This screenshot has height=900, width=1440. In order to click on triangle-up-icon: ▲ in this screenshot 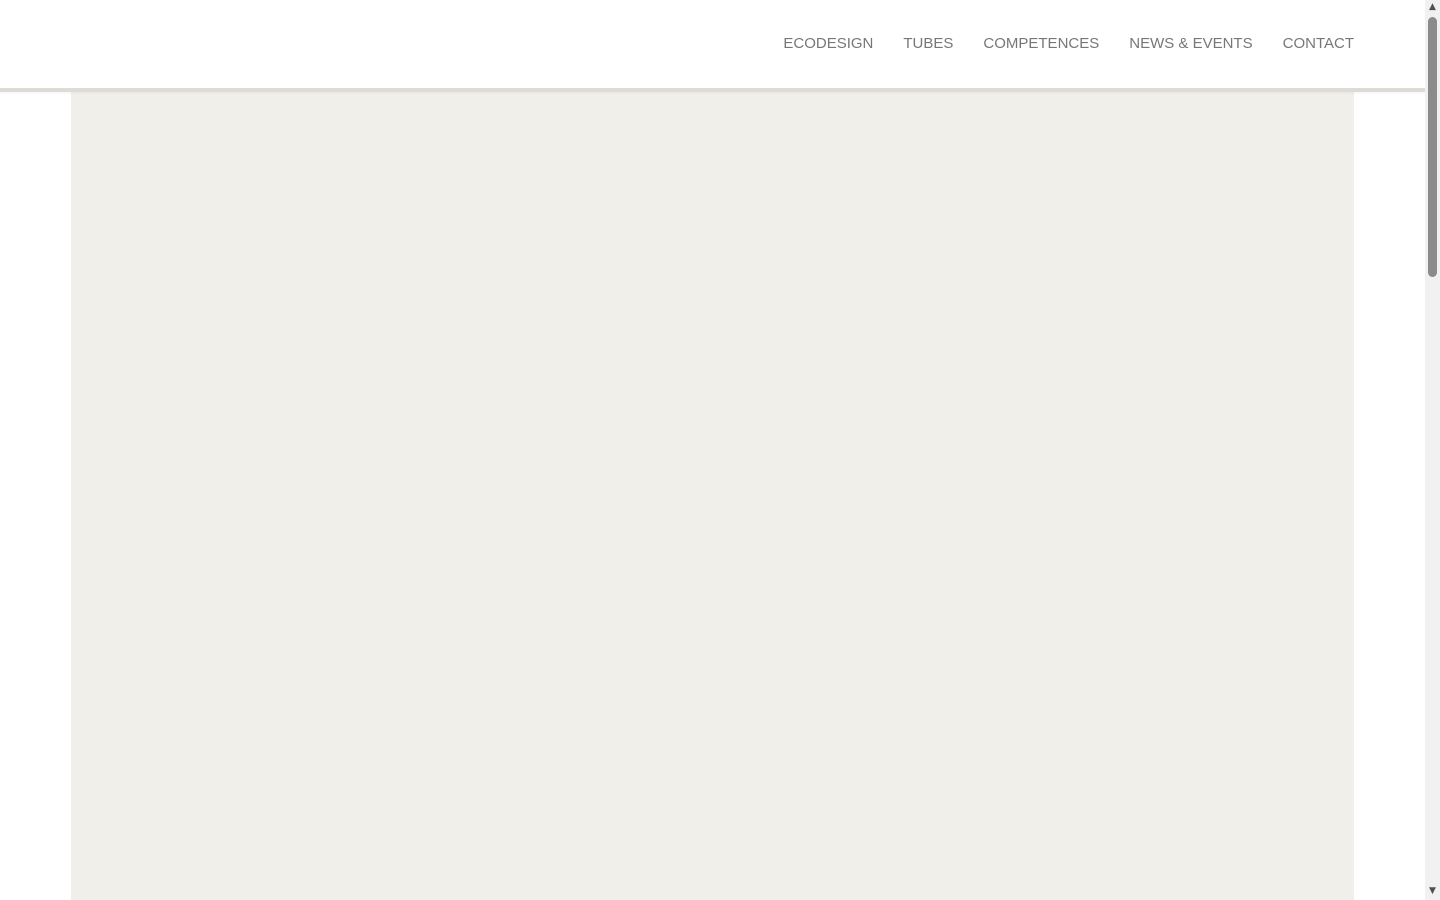, I will do `click(1432, 7)`.